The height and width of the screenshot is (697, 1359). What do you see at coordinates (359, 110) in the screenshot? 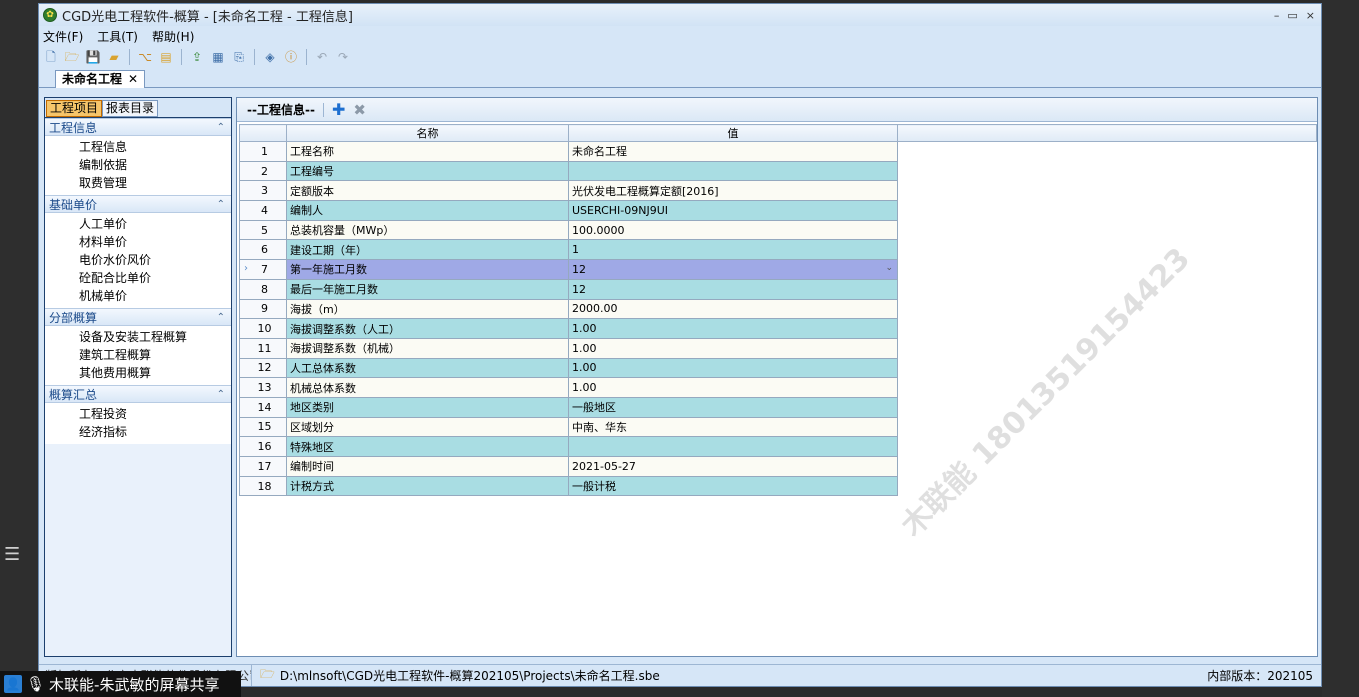
I see `delete-row-icon: ✖` at bounding box center [359, 110].